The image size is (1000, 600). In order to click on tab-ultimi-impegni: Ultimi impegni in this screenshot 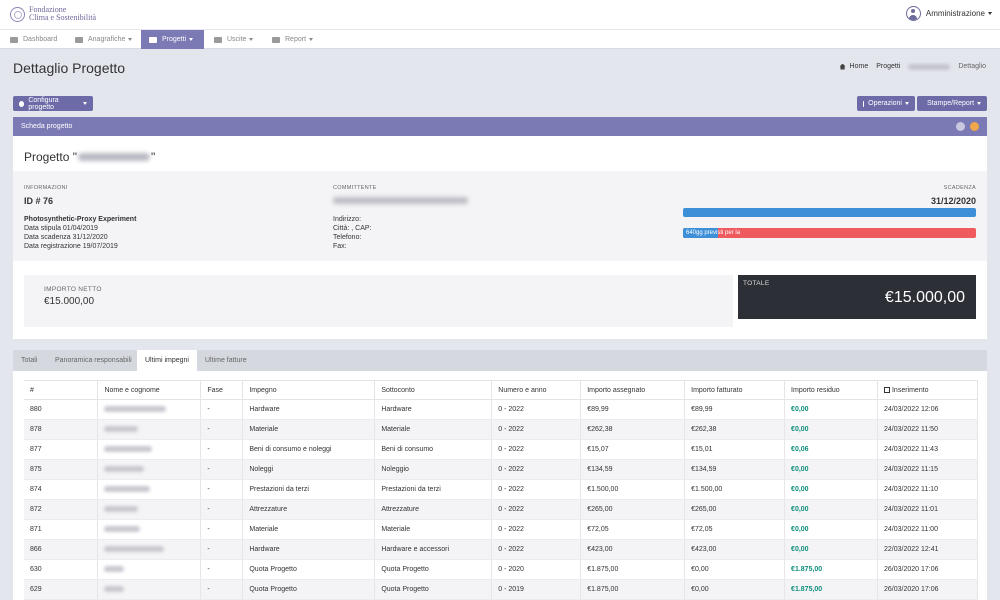, I will do `click(167, 360)`.